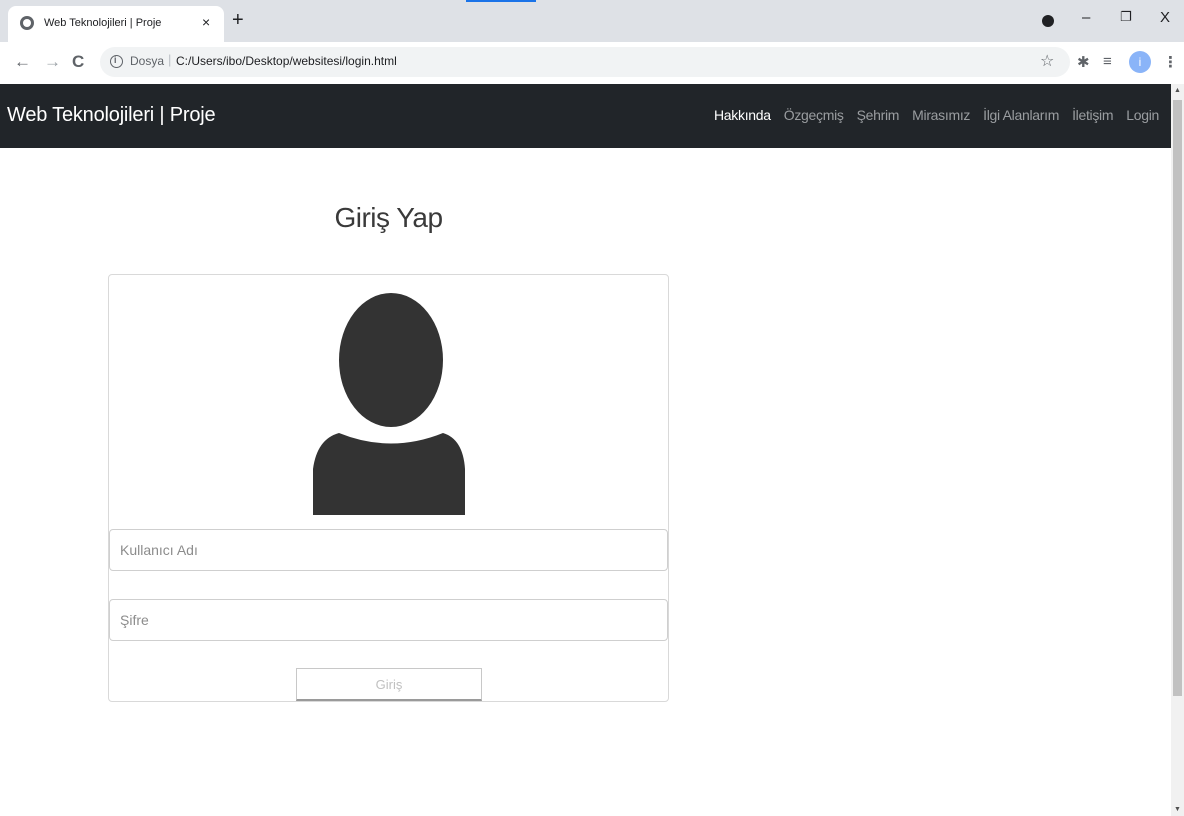 This screenshot has height=816, width=1184. What do you see at coordinates (78, 62) in the screenshot?
I see `reload-button: C` at bounding box center [78, 62].